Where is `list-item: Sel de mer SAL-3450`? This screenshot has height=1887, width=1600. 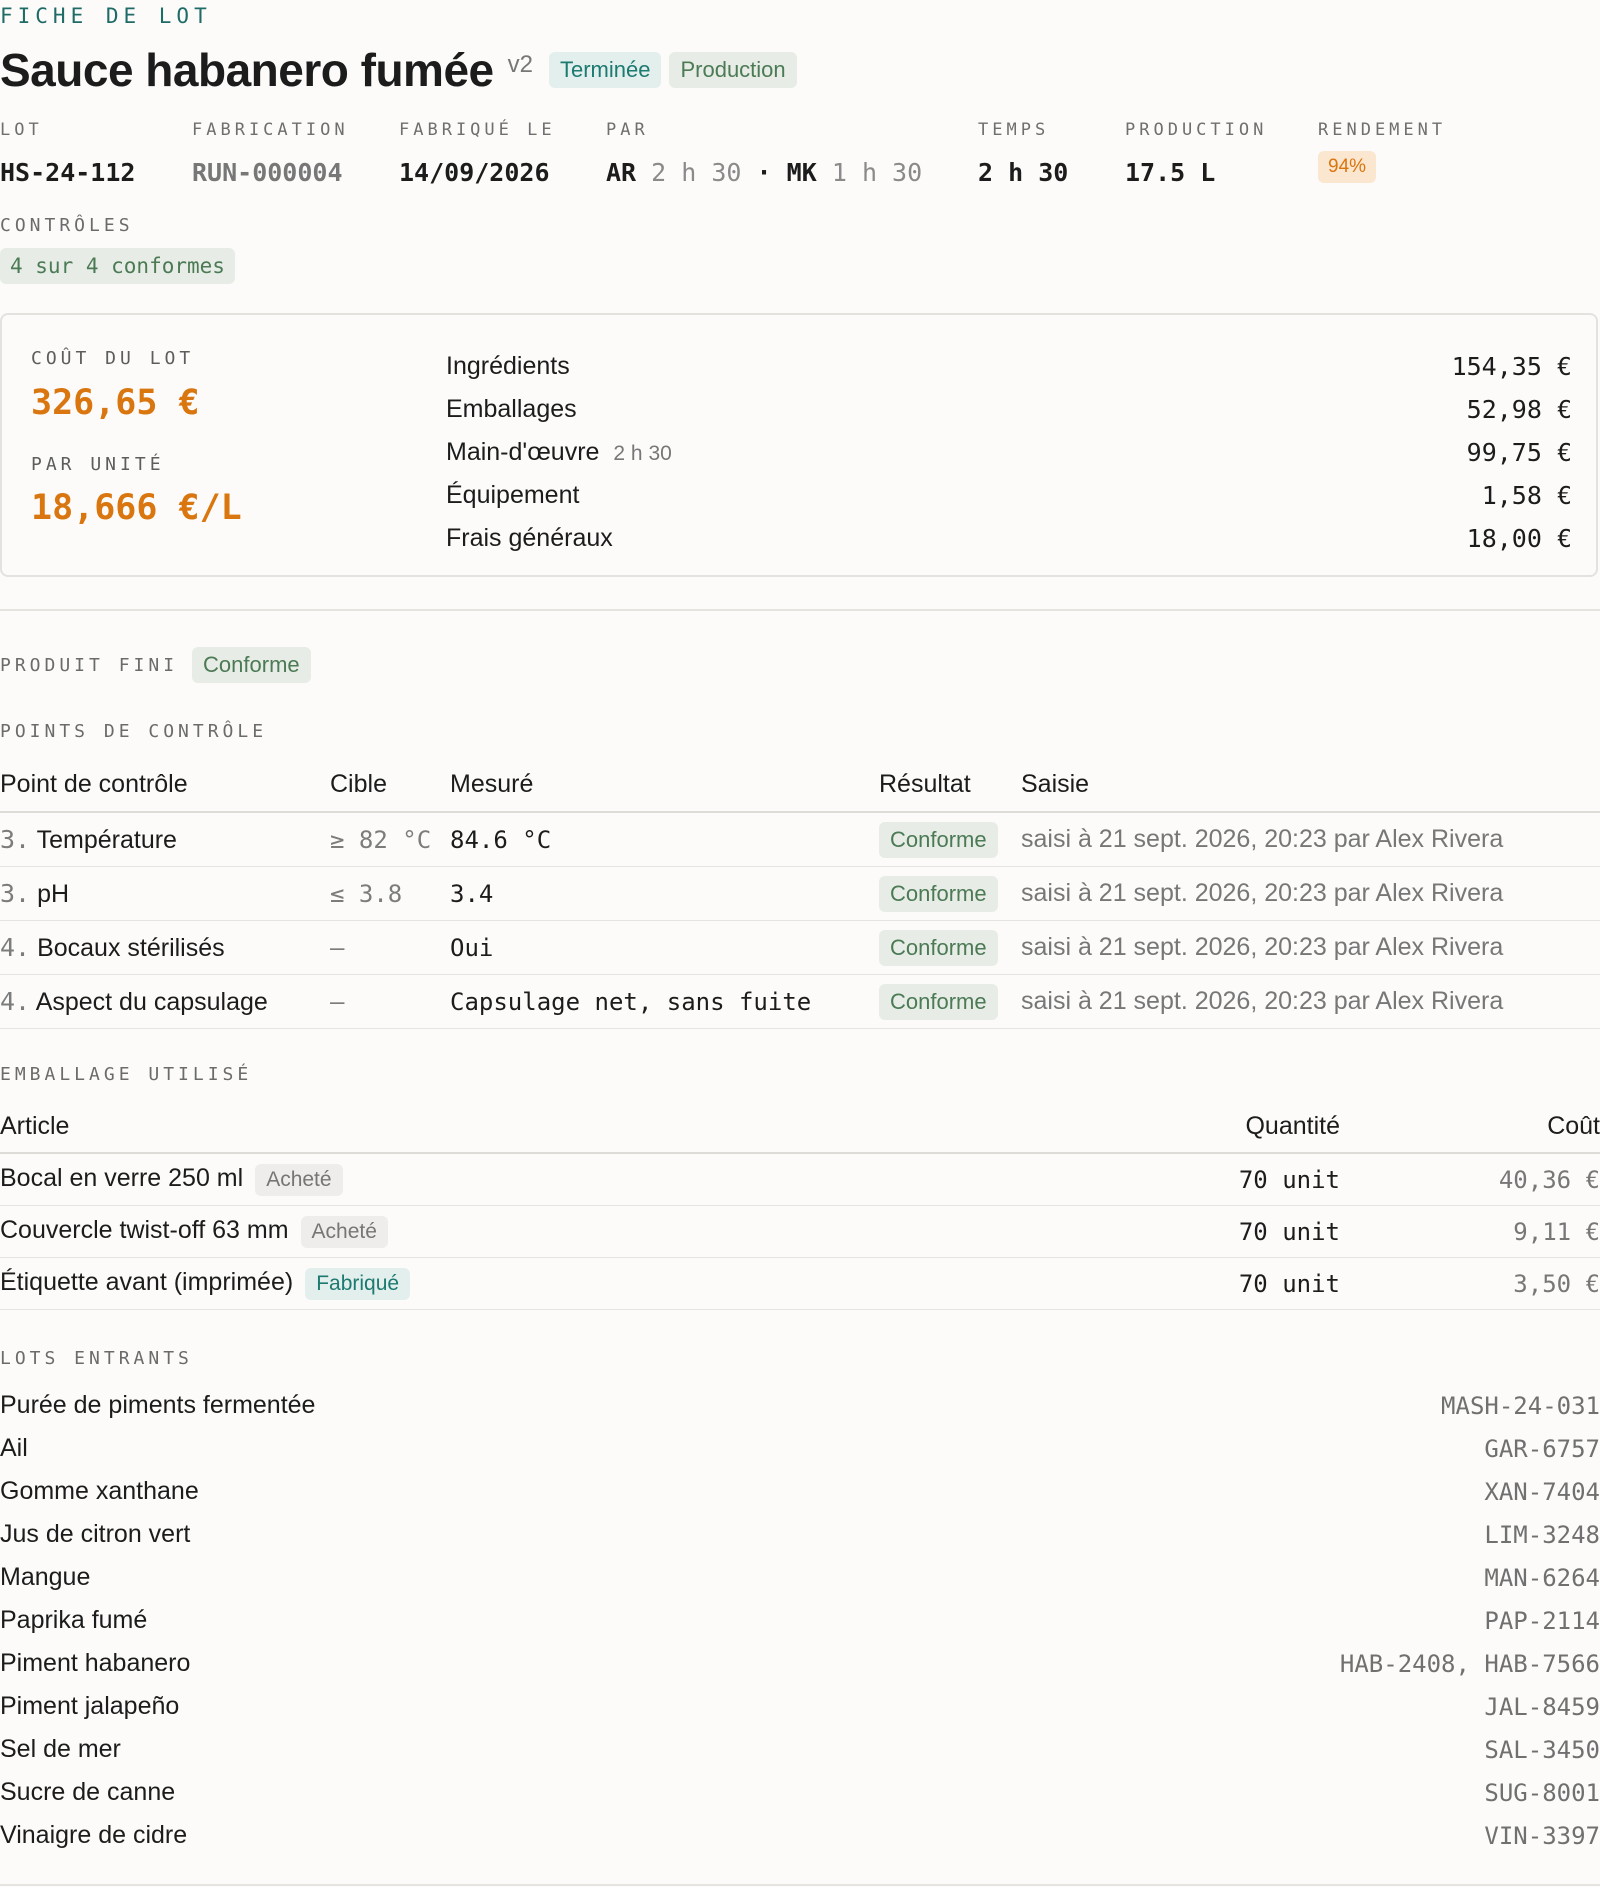 list-item: Sel de mer SAL-3450 is located at coordinates (800, 1749).